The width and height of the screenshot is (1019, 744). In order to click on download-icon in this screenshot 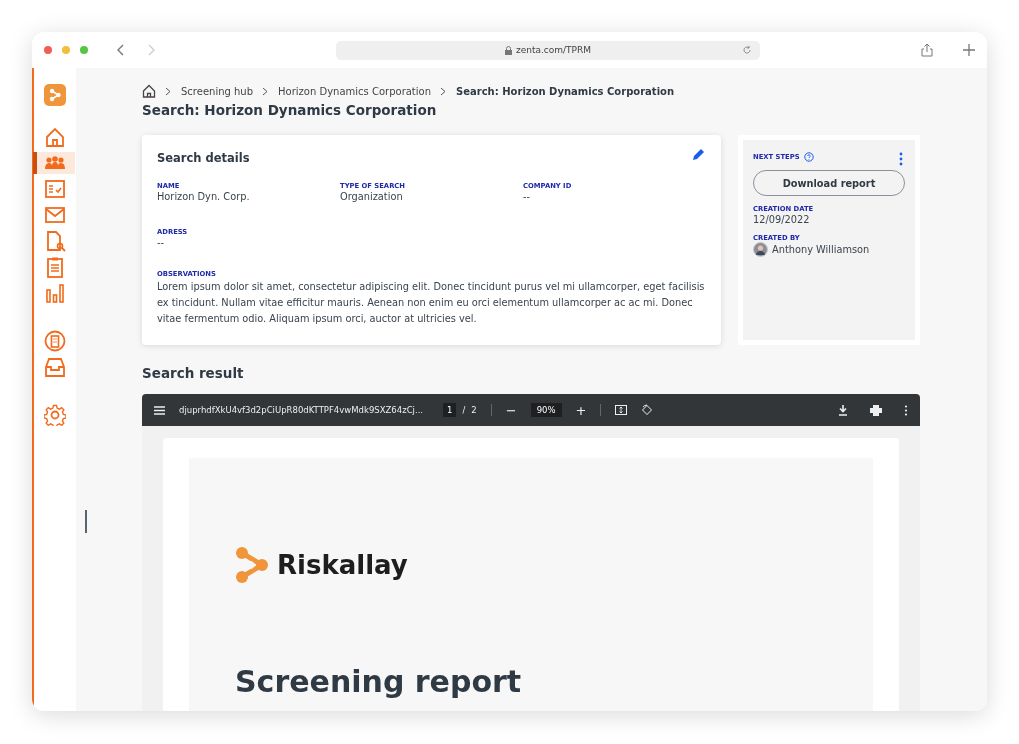, I will do `click(843, 410)`.